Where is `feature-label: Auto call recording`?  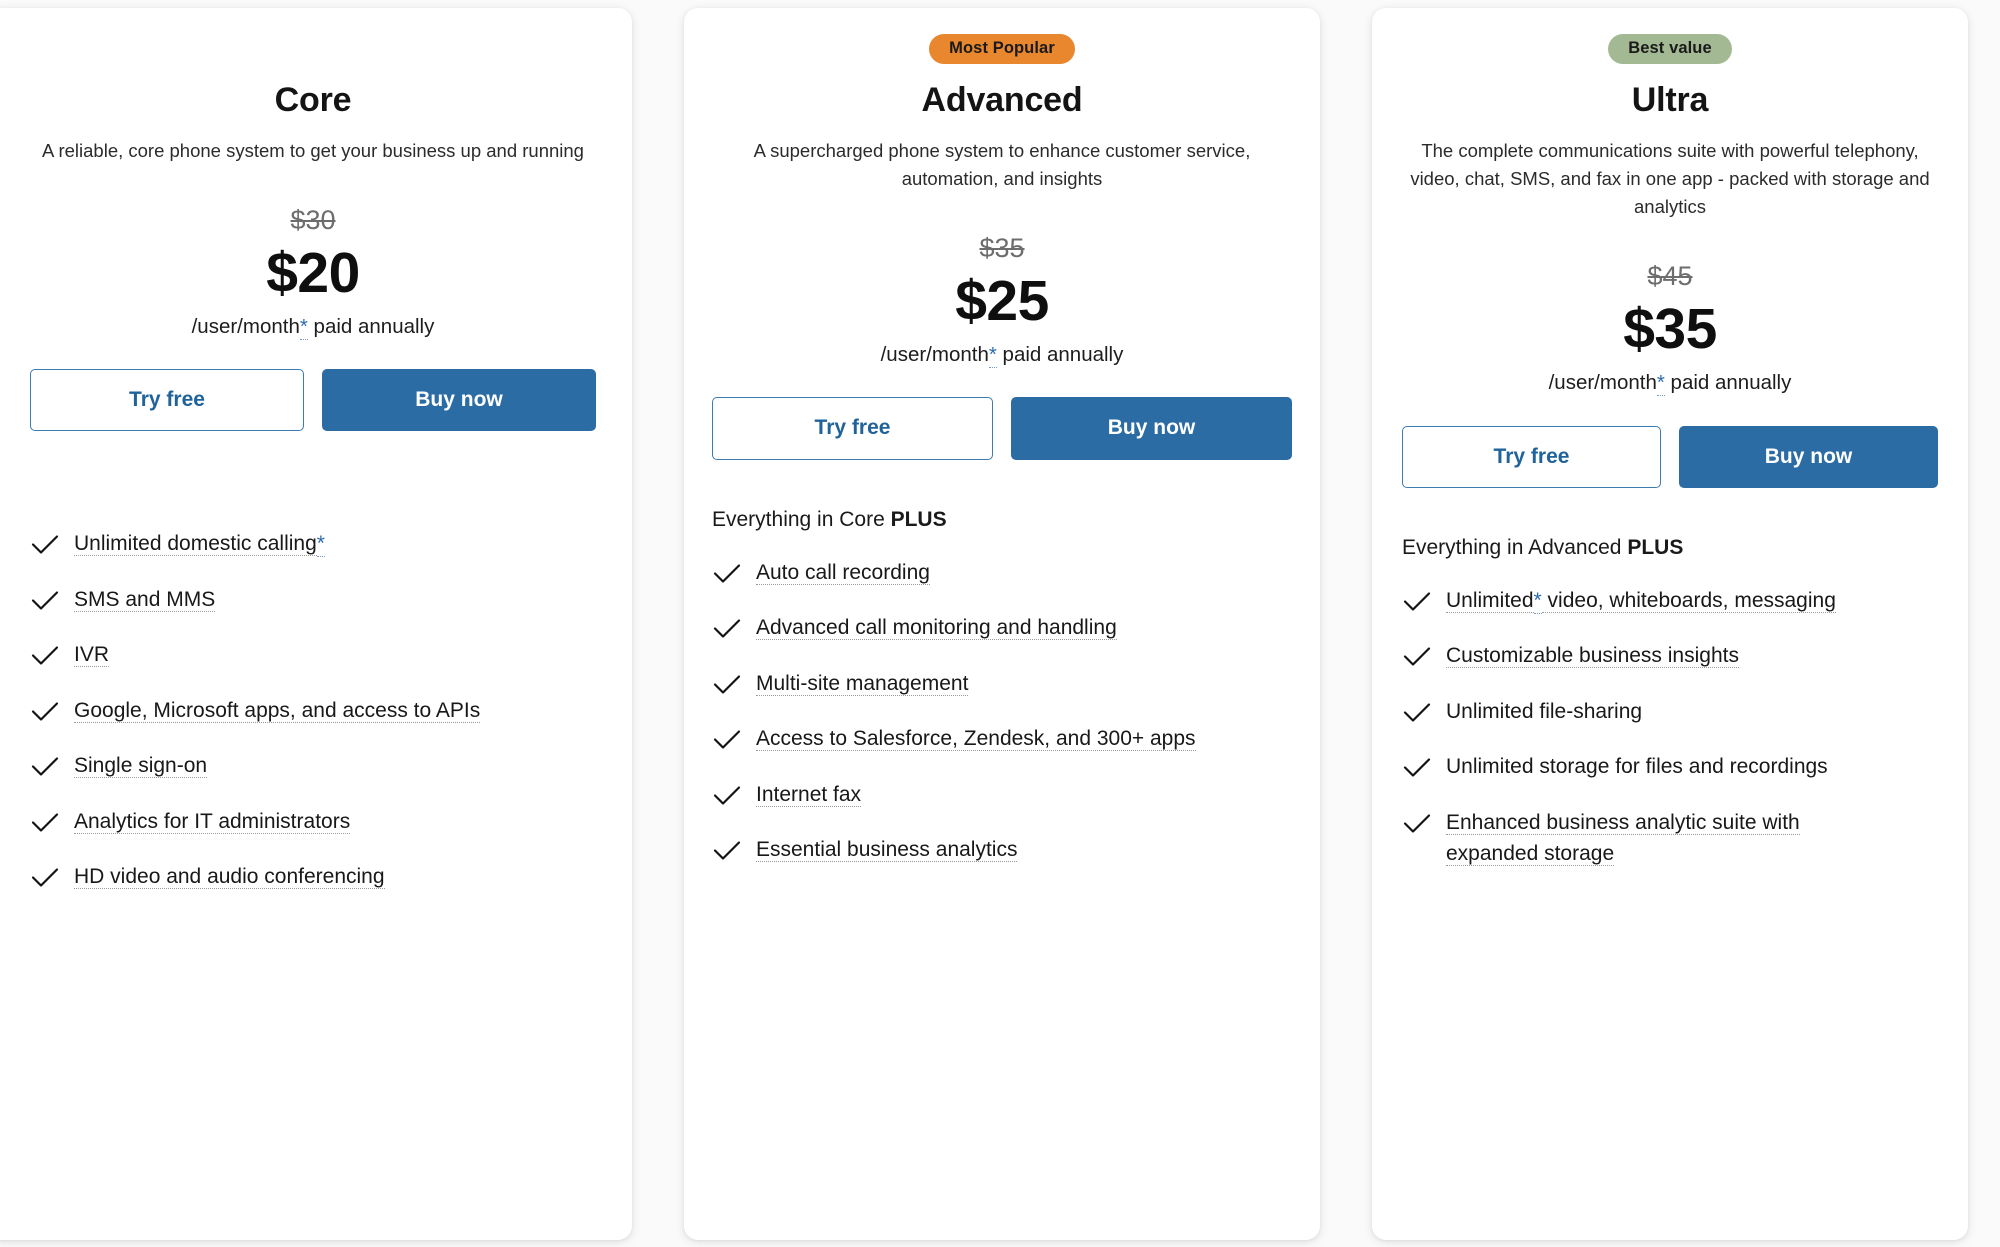
feature-label: Auto call recording is located at coordinates (843, 573).